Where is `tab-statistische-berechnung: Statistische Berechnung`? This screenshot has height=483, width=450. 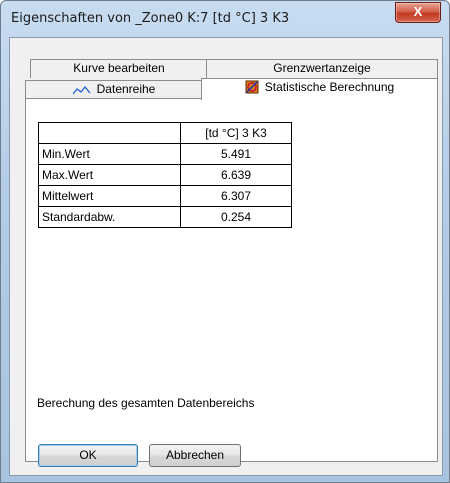 tab-statistische-berechnung: Statistische Berechnung is located at coordinates (319, 89).